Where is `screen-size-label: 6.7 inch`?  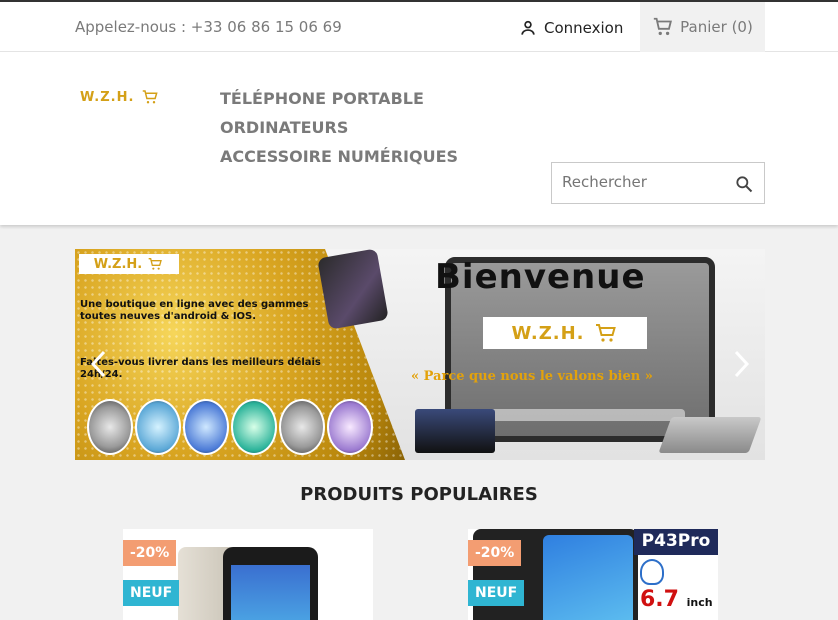 screen-size-label: 6.7 inch is located at coordinates (676, 599).